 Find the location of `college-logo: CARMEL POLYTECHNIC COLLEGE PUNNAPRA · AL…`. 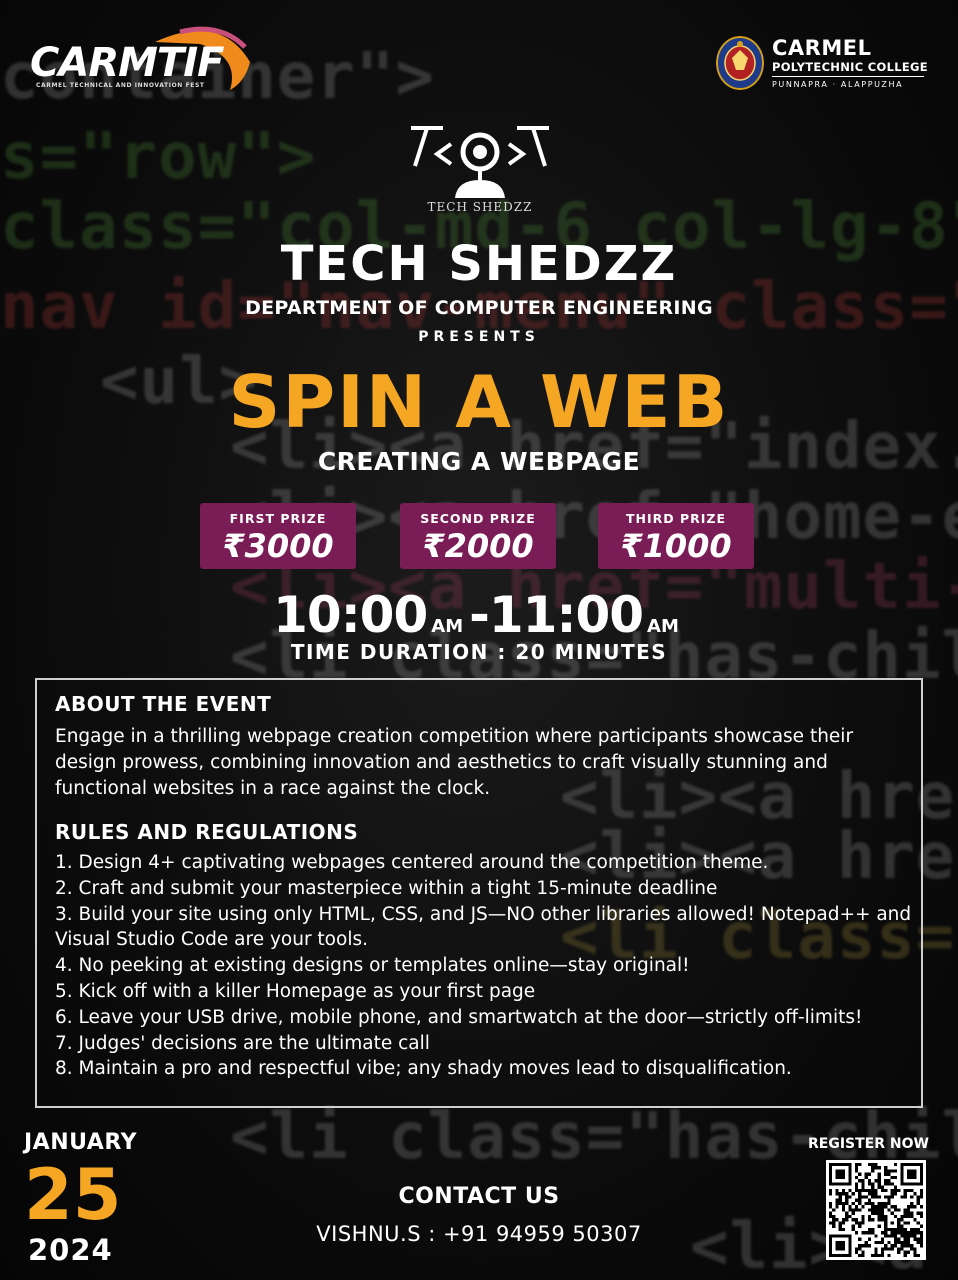

college-logo: CARMEL POLYTECHNIC COLLEGE PUNNAPRA · AL… is located at coordinates (822, 64).